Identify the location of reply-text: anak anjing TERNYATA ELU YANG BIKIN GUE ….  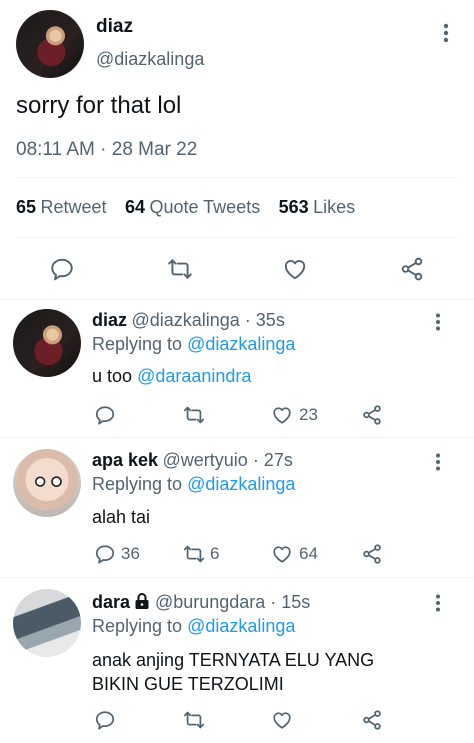
(233, 672).